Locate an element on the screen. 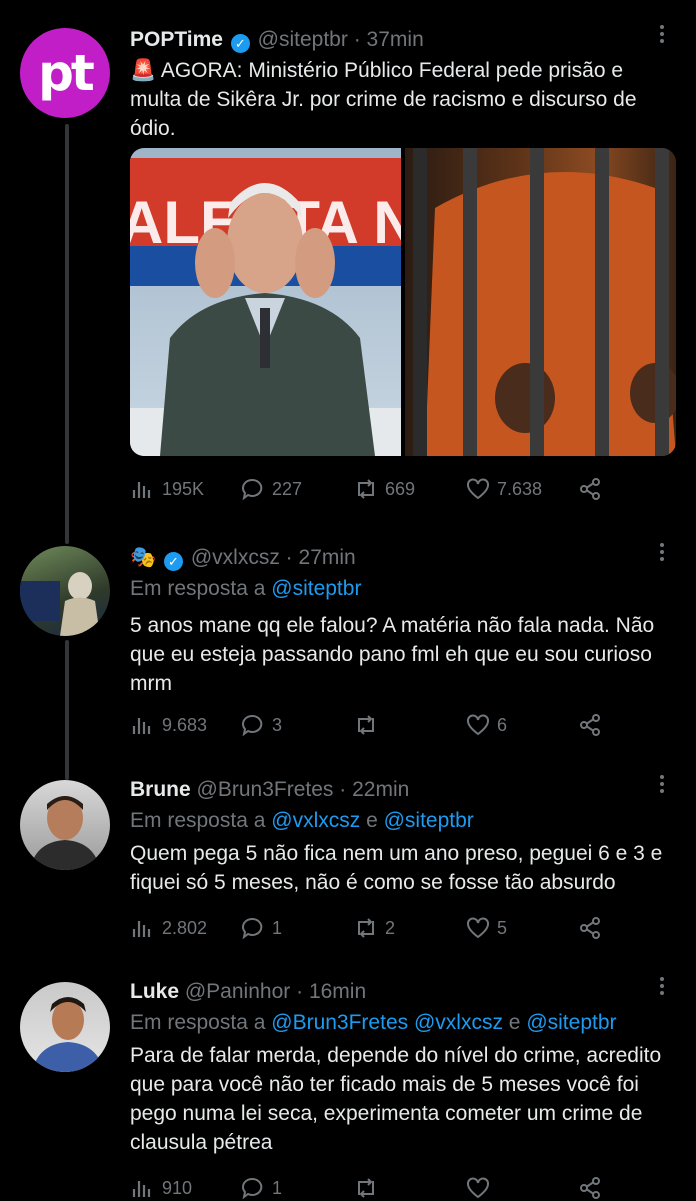 The height and width of the screenshot is (1201, 696). media-image-prisoner is located at coordinates (540, 302).